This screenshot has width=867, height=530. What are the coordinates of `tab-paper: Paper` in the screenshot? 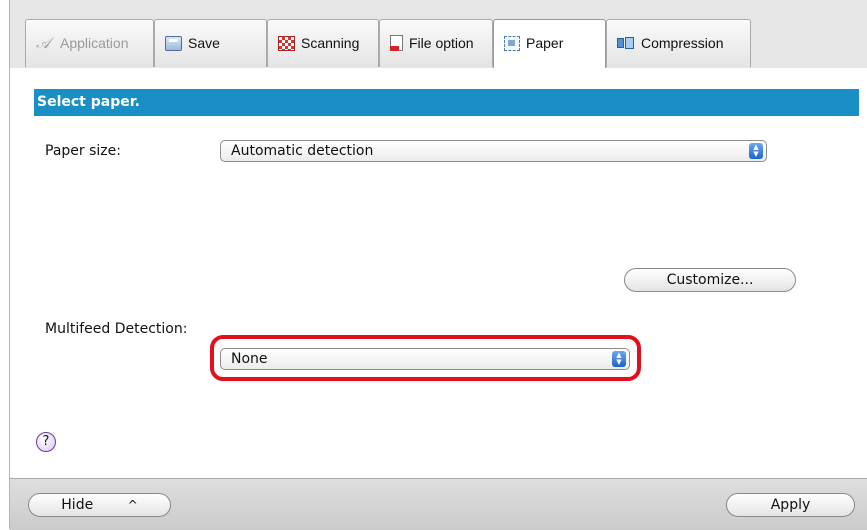 It's located at (549, 44).